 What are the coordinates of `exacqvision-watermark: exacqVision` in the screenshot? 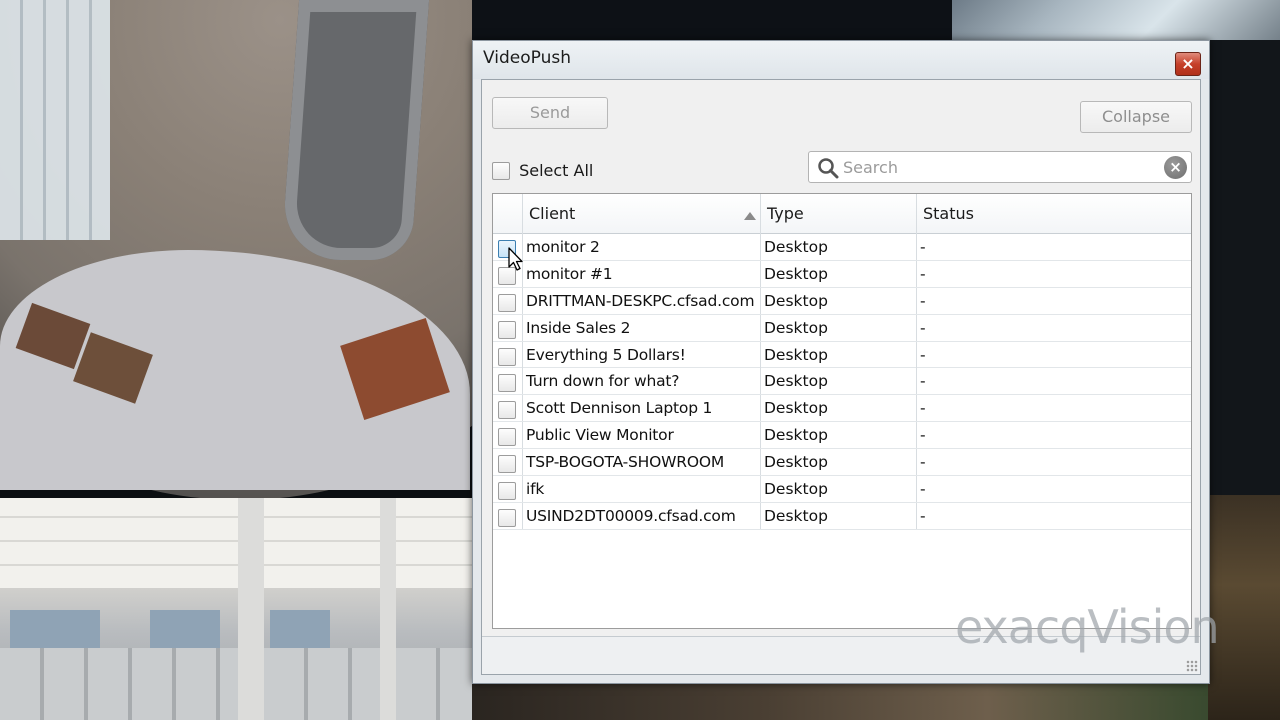 It's located at (1087, 627).